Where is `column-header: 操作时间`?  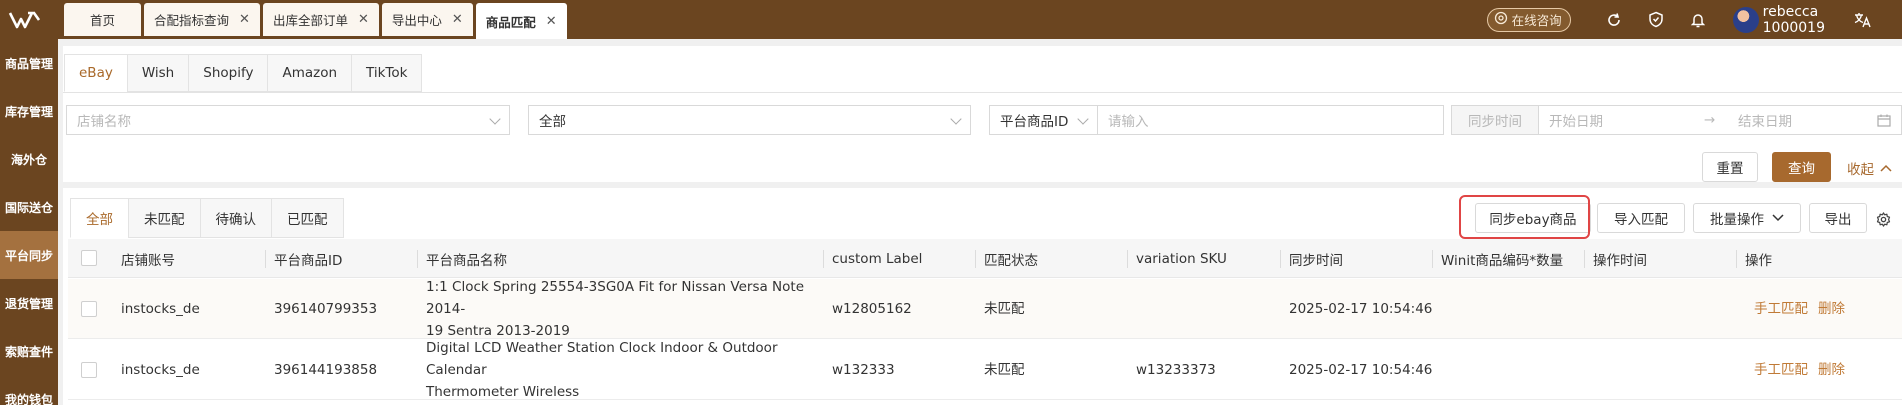 column-header: 操作时间 is located at coordinates (1615, 258).